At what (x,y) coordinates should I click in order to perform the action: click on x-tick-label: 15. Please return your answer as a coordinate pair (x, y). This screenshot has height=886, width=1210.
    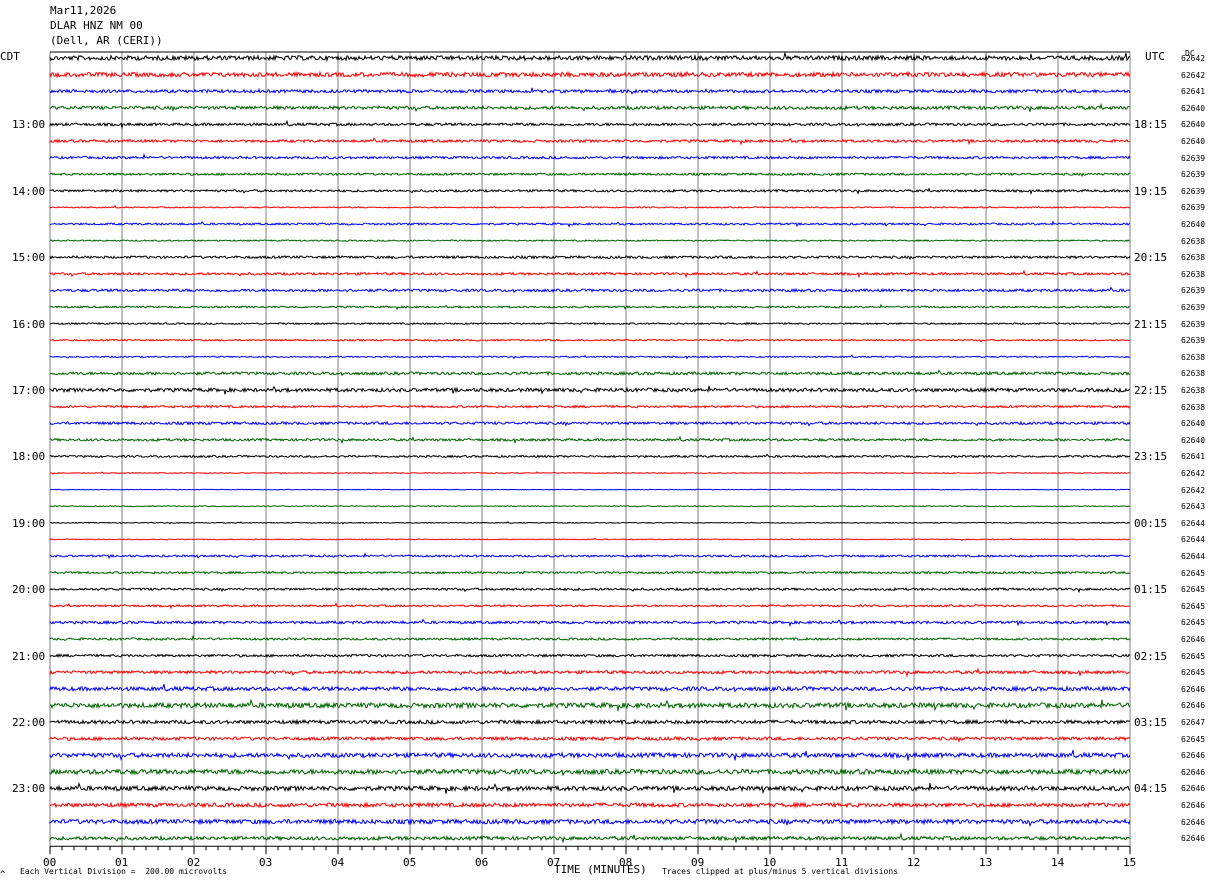
    Looking at the image, I should click on (1130, 863).